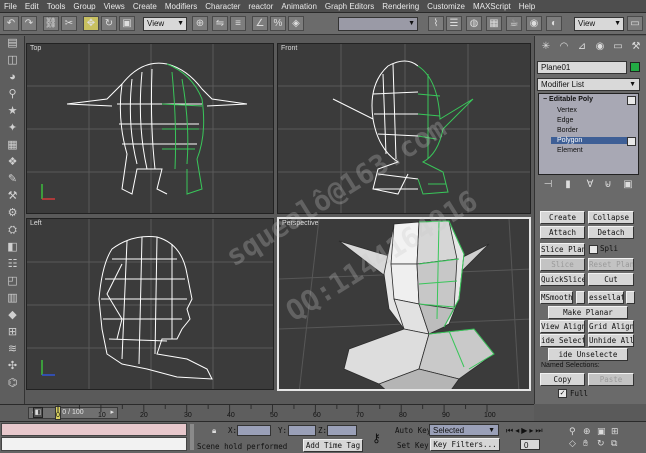  What do you see at coordinates (554, 23) in the screenshot?
I see `activeshade-icon: ◐` at bounding box center [554, 23].